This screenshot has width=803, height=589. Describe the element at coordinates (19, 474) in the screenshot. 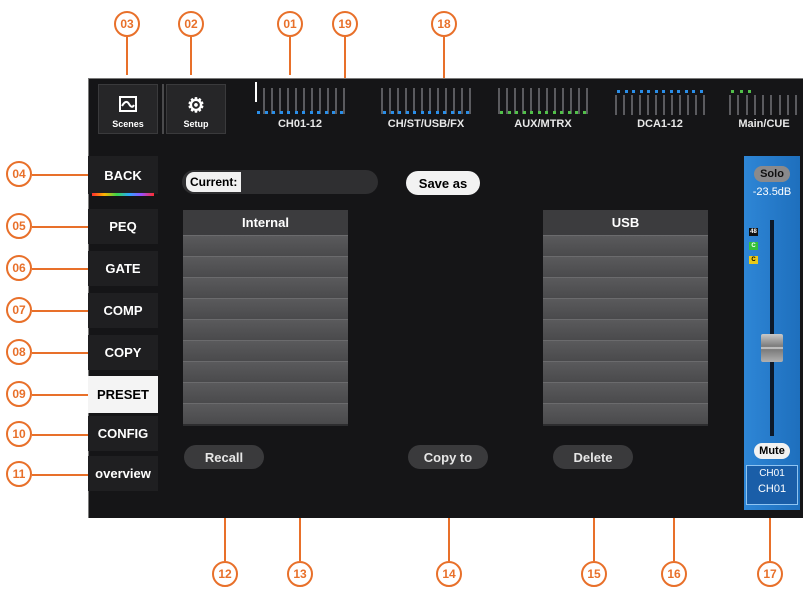

I see `callout-11: 11` at that location.